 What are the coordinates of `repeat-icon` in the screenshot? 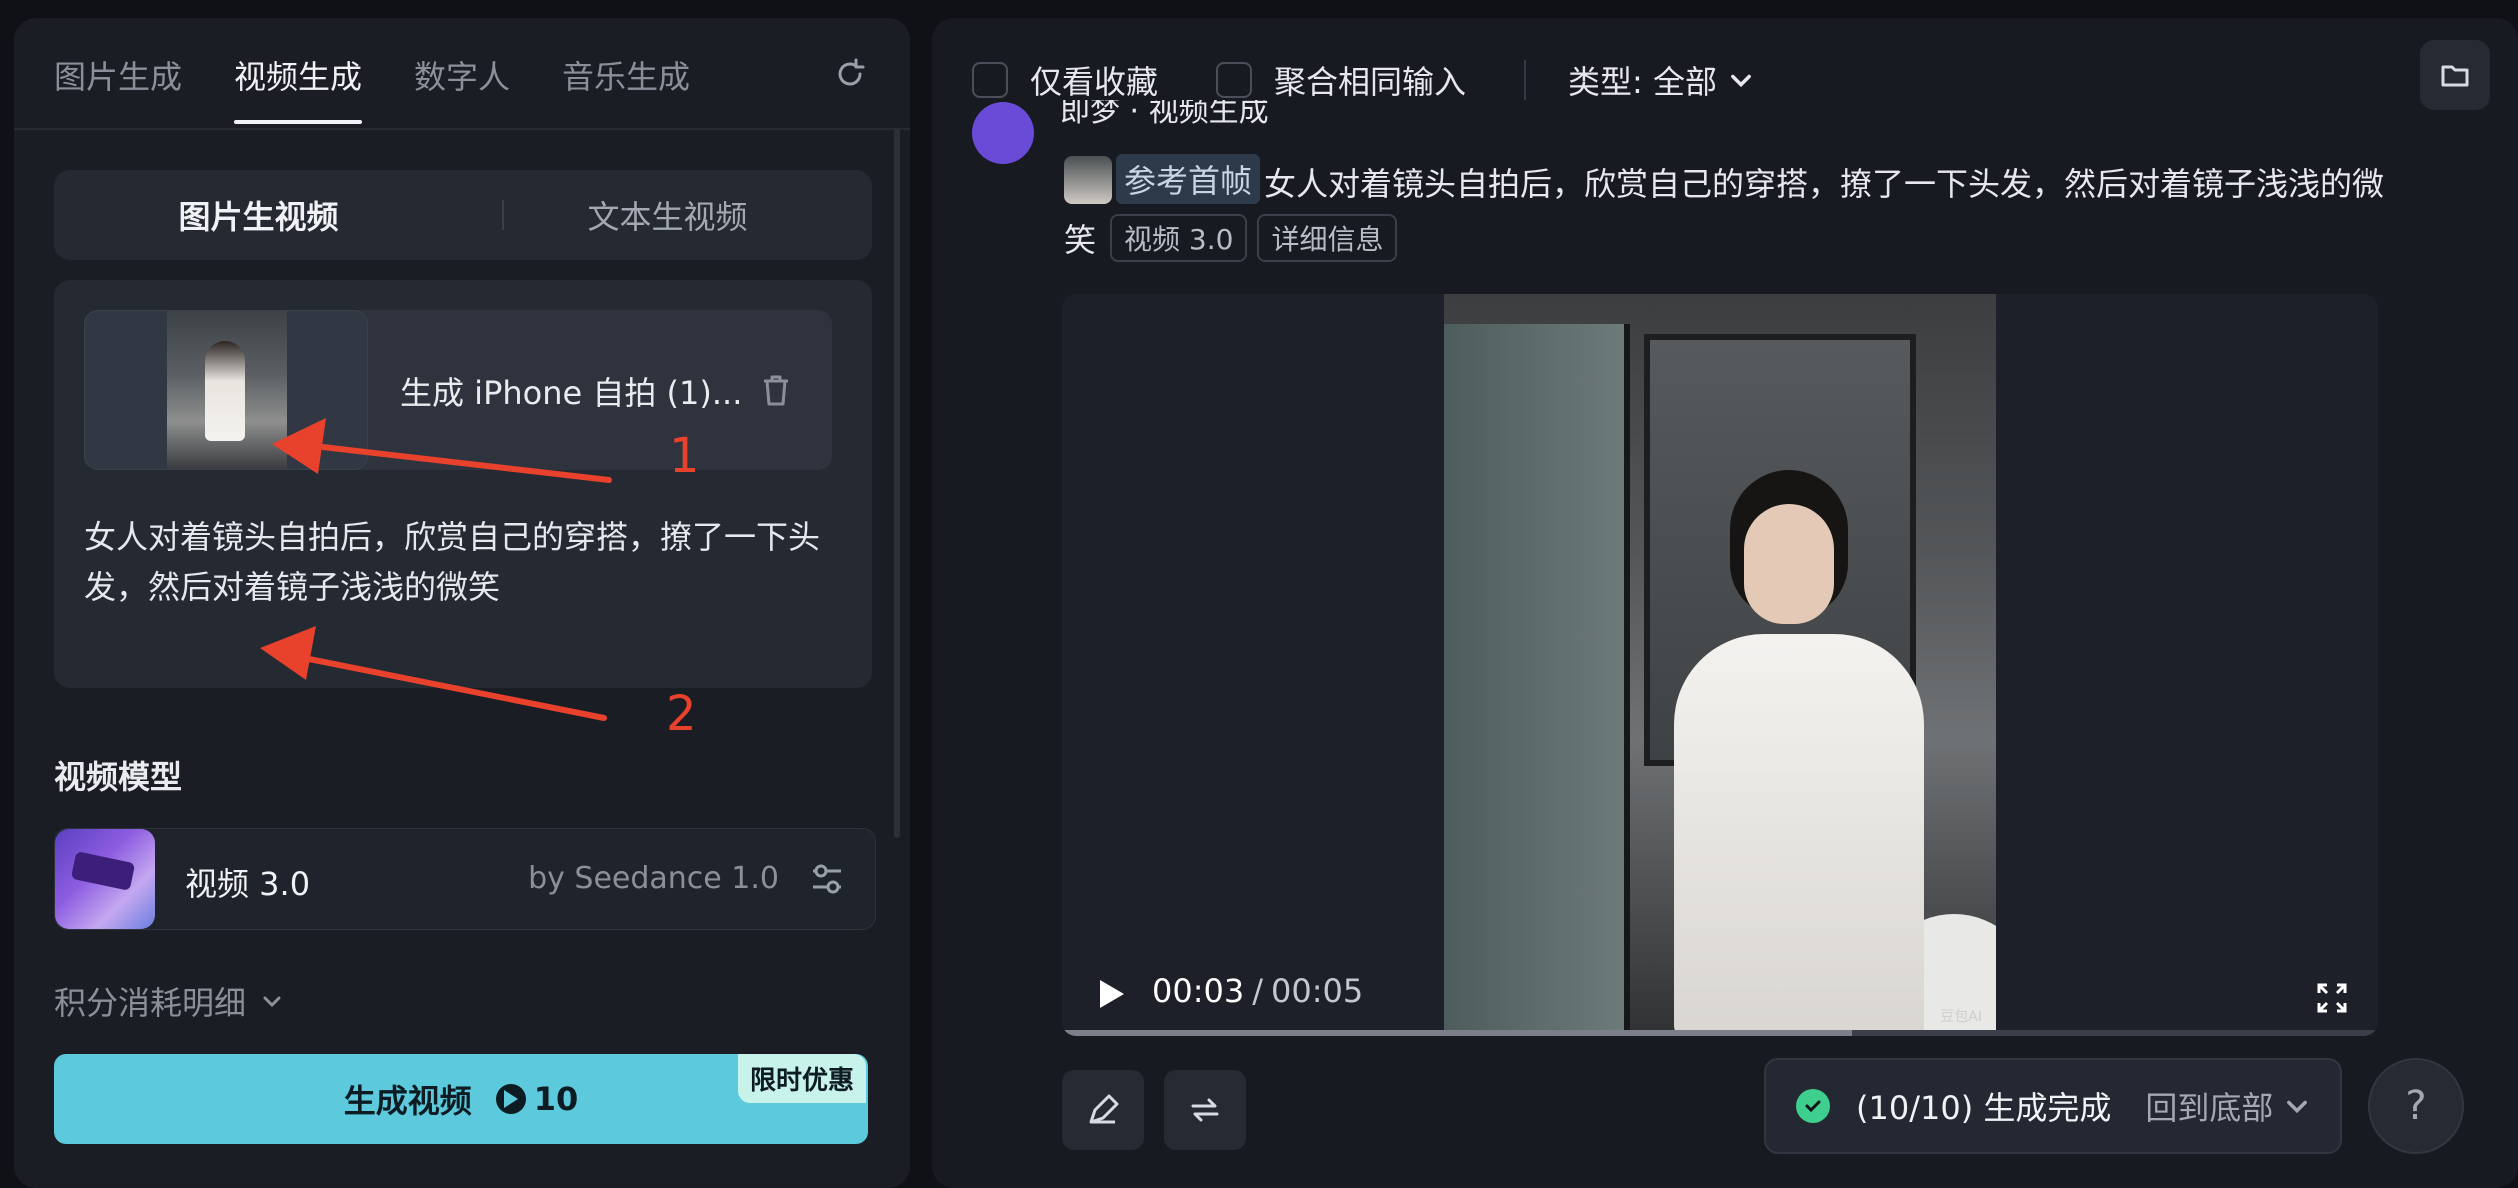 It's located at (1205, 1110).